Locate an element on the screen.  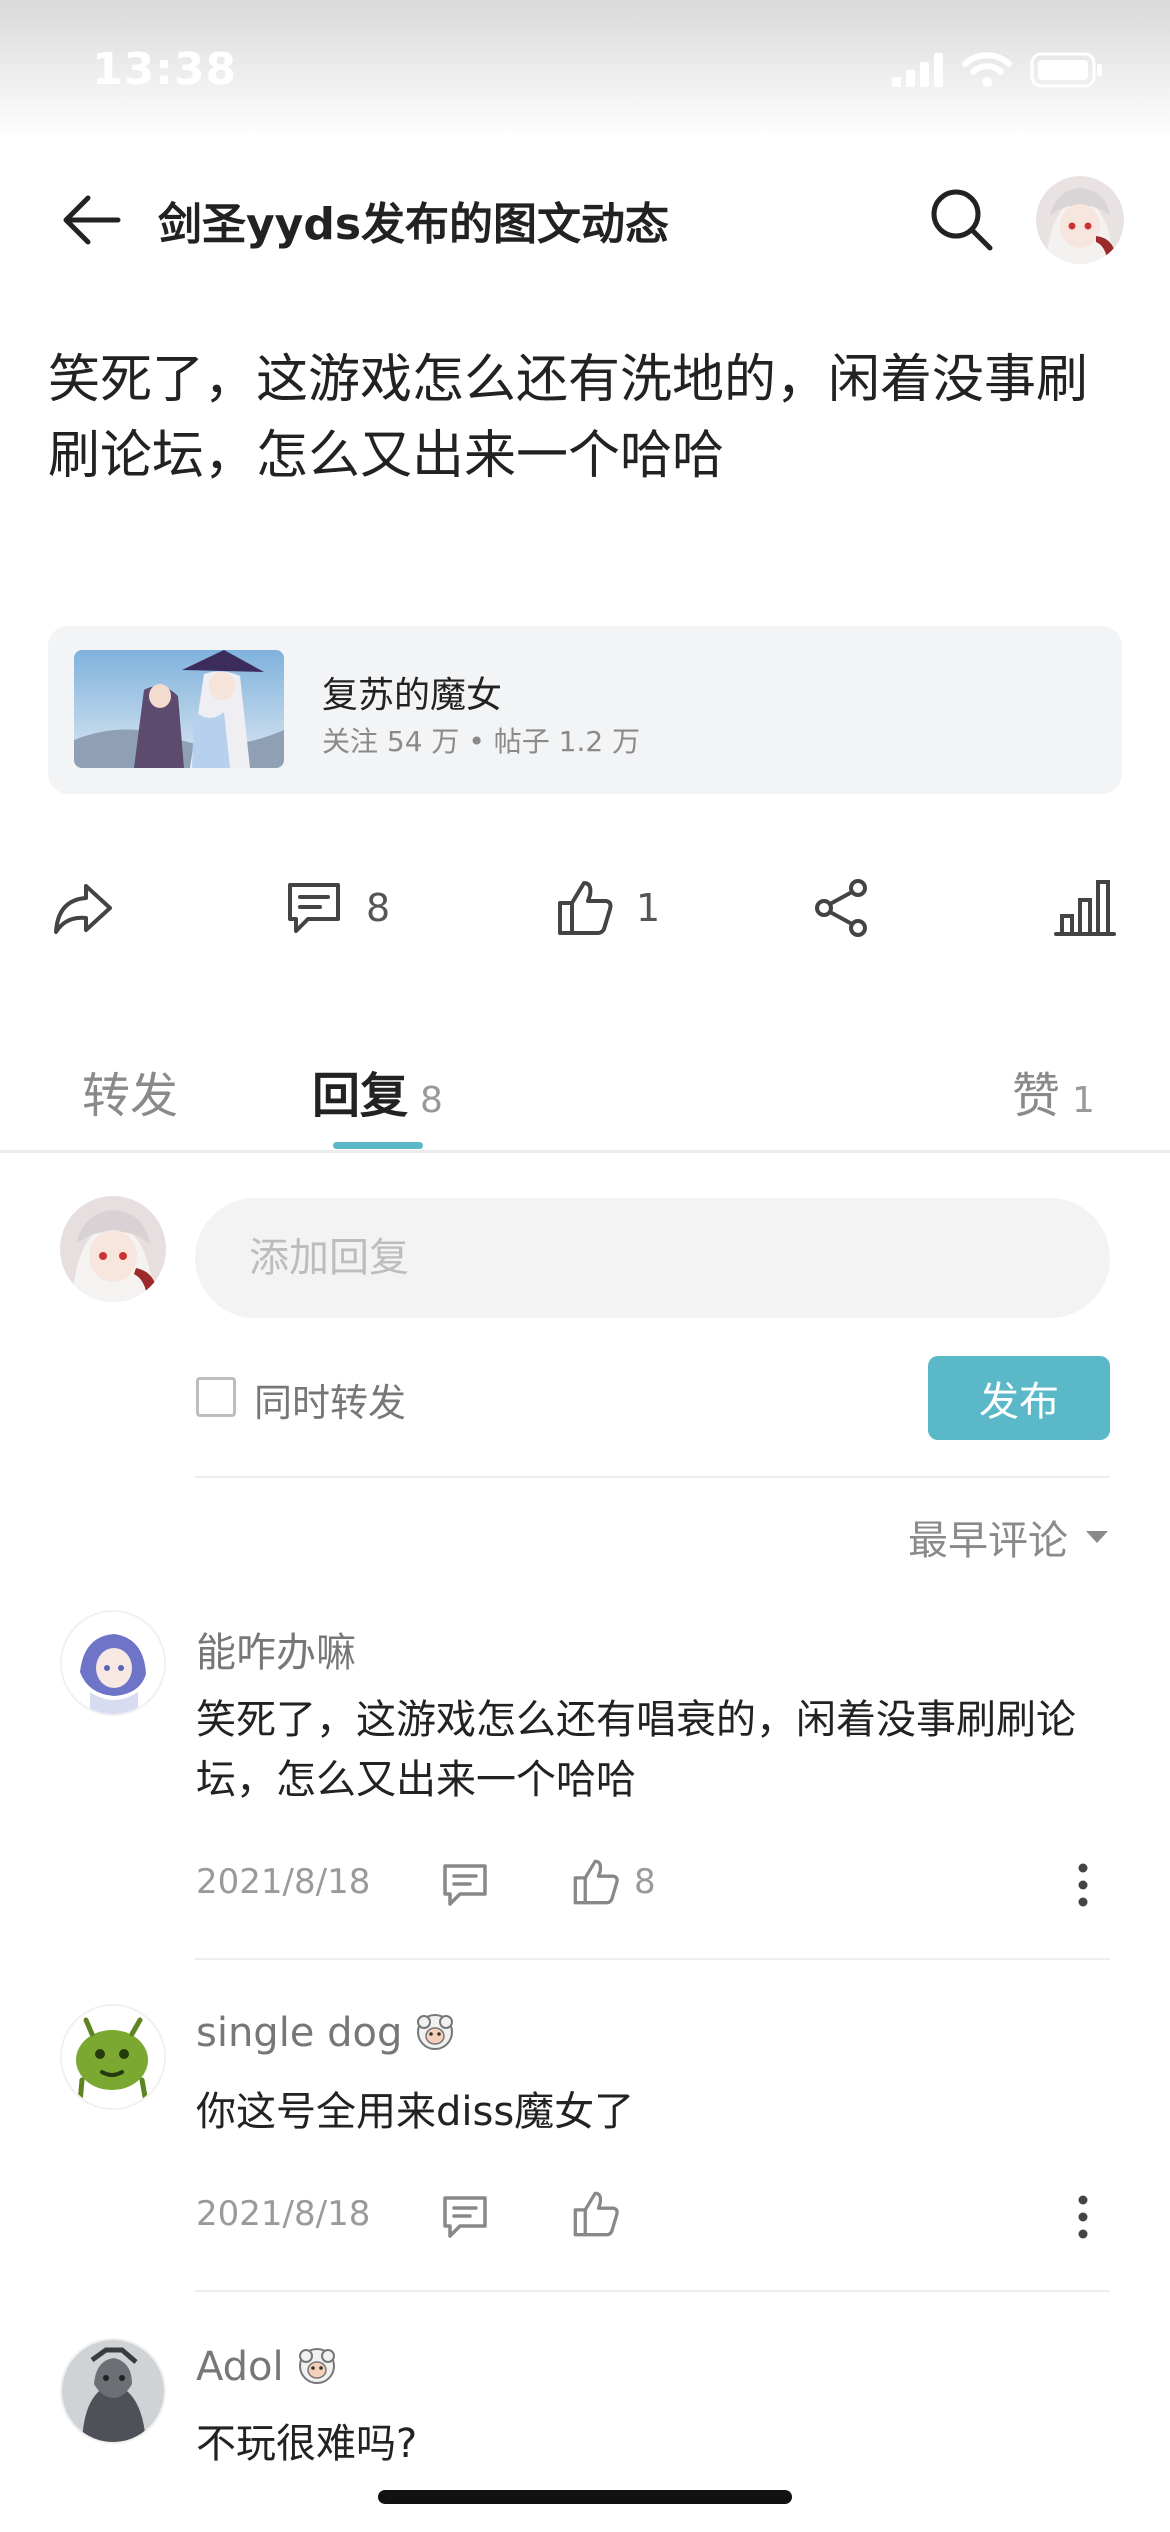
tab-replies: 回复 8 is located at coordinates (377, 1091).